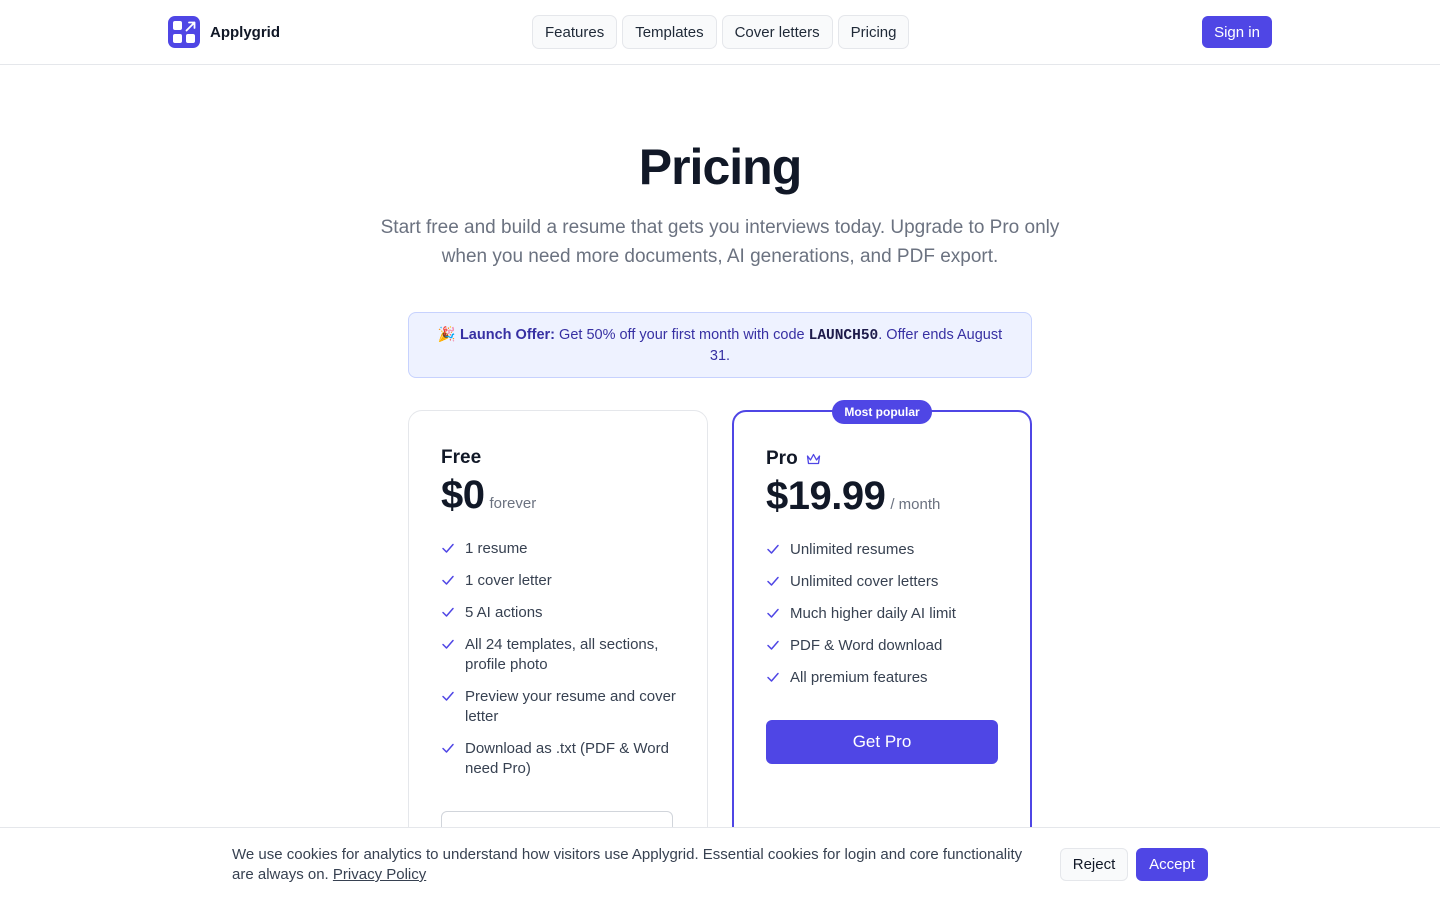 The height and width of the screenshot is (900, 1440). What do you see at coordinates (508, 580) in the screenshot?
I see `feature-text: 1 cover letter` at bounding box center [508, 580].